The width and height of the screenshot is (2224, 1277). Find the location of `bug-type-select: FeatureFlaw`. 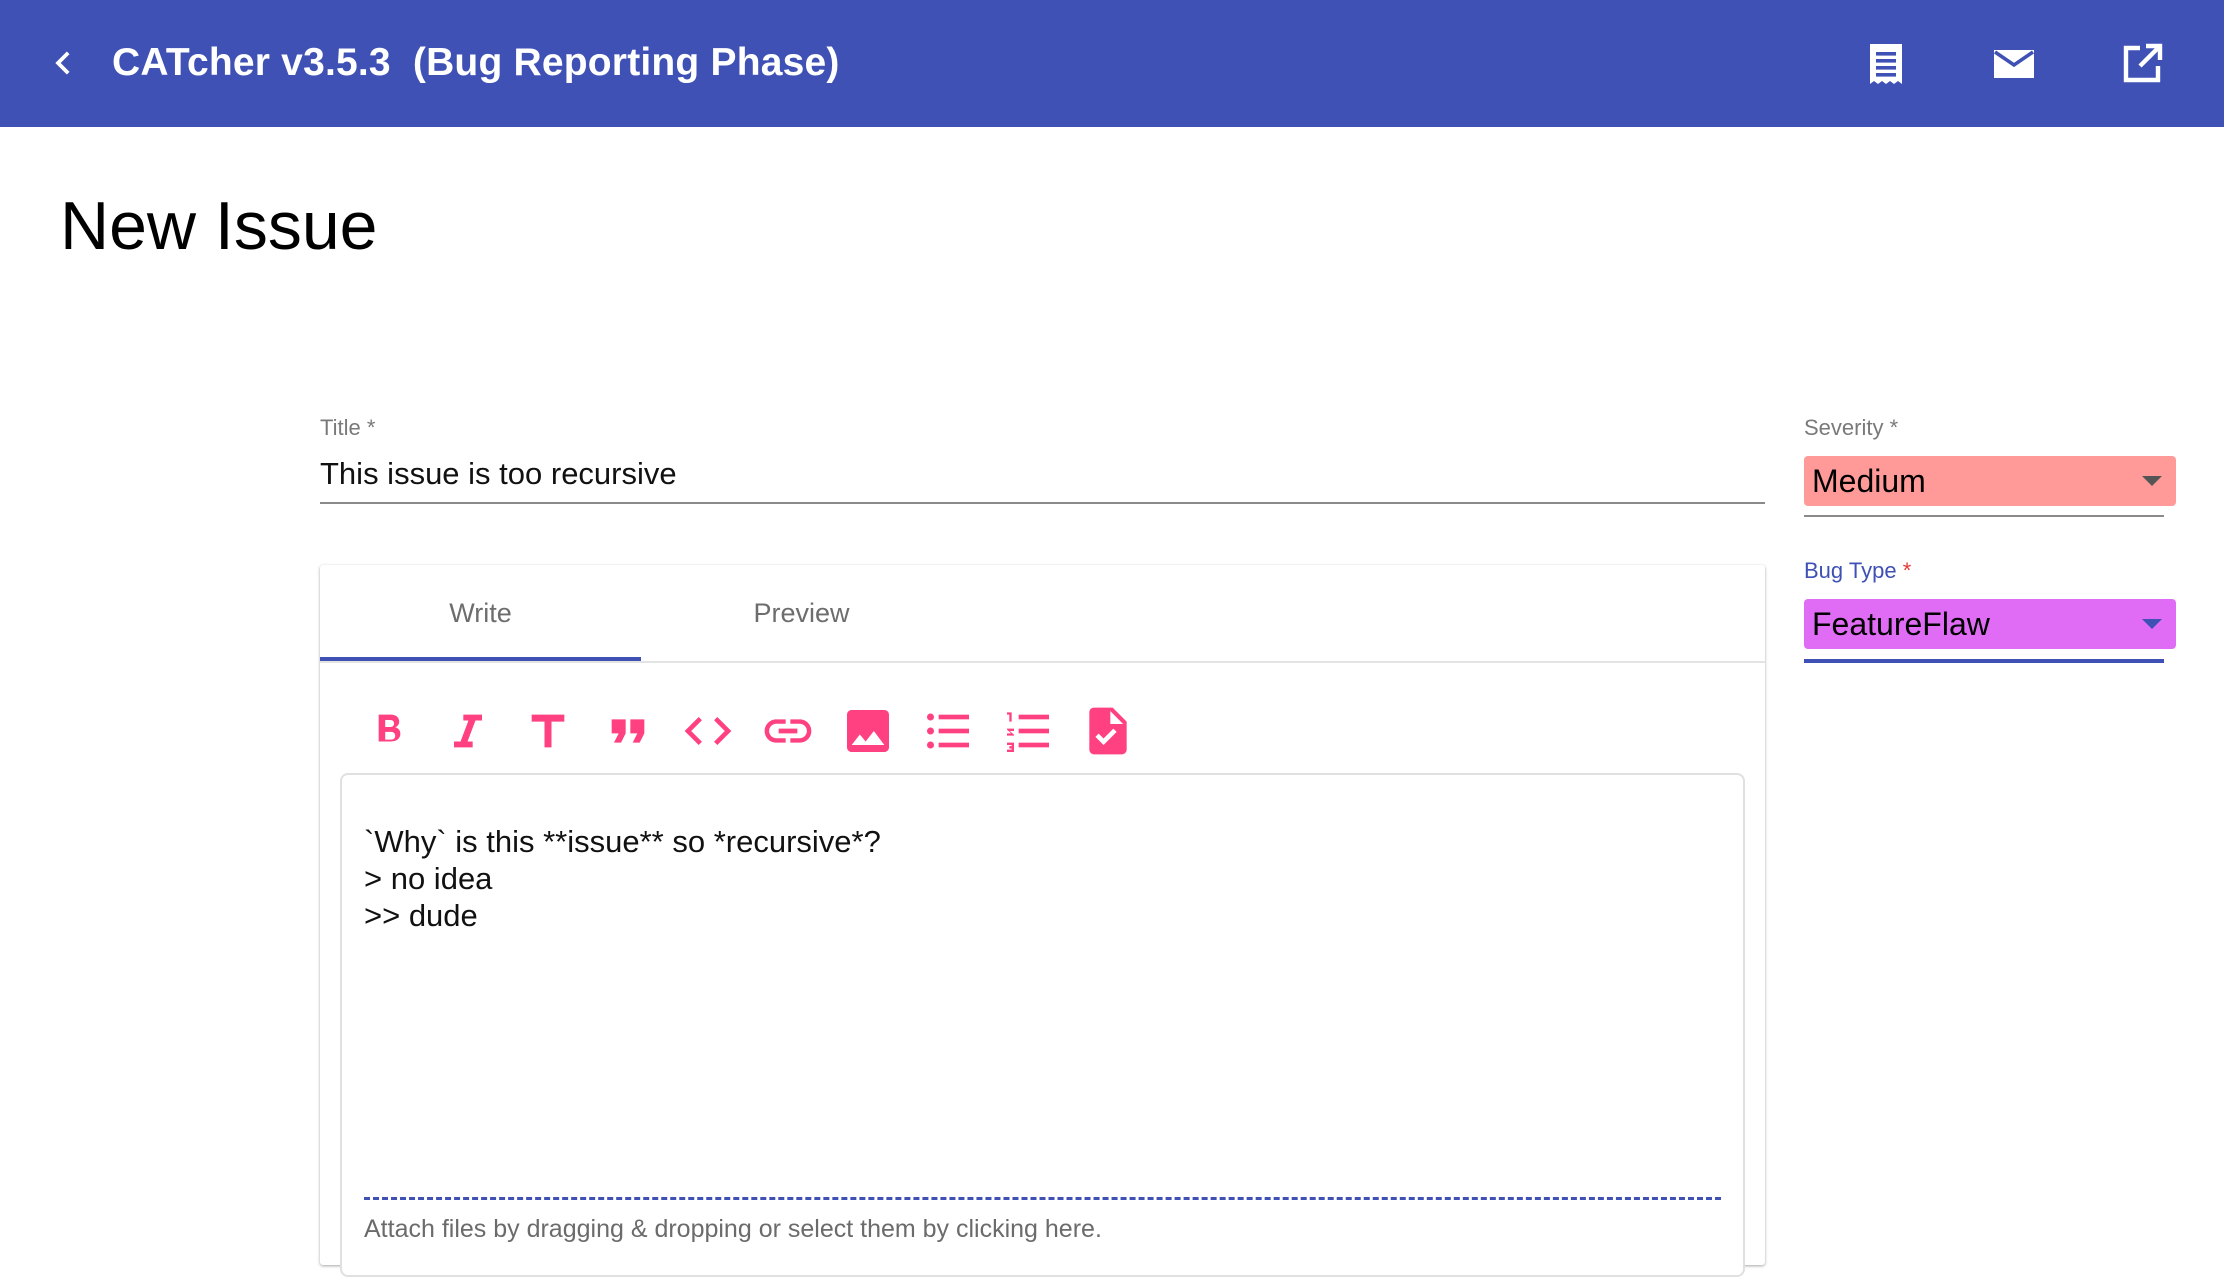

bug-type-select: FeatureFlaw is located at coordinates (1990, 624).